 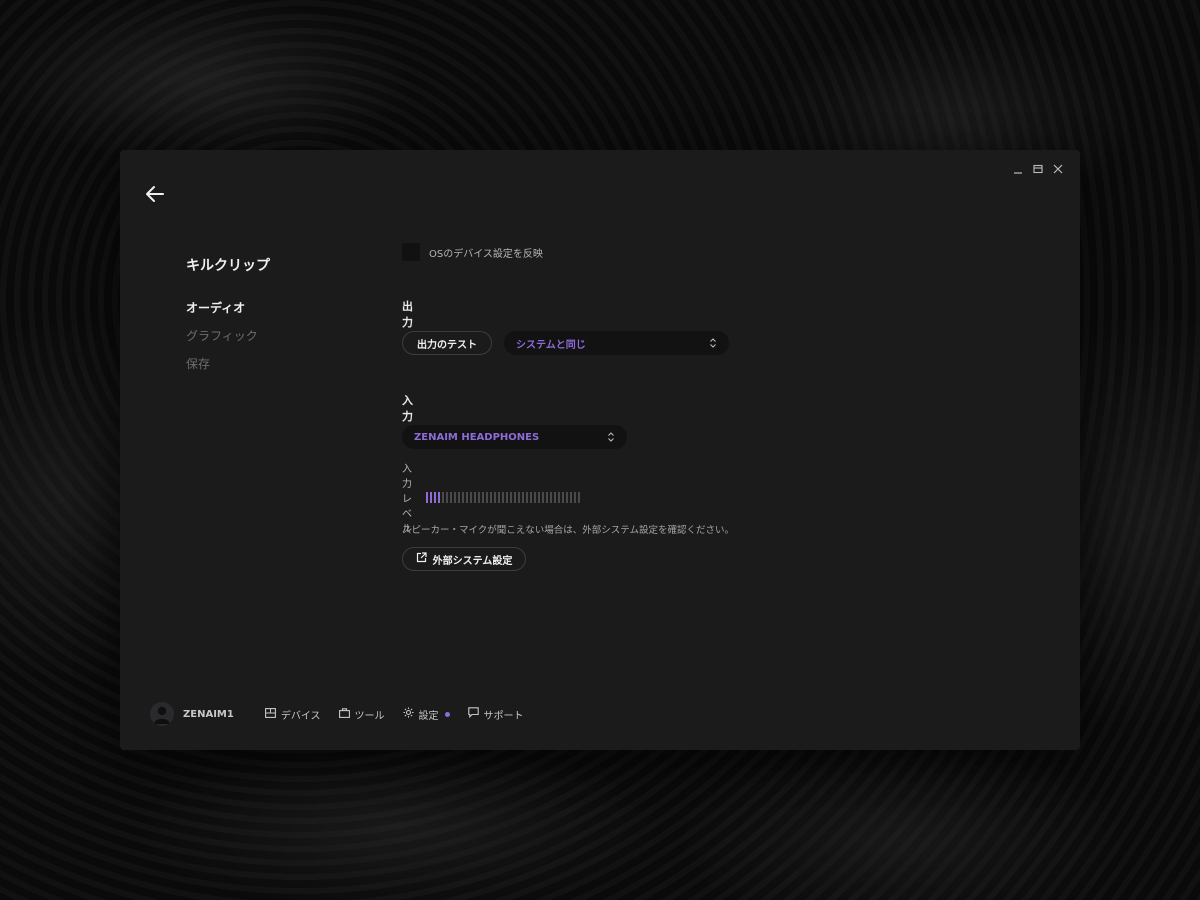 I want to click on footer-bar: ZENAIM1 デバイス ツール 設定 サポート, so click(x=346, y=714).